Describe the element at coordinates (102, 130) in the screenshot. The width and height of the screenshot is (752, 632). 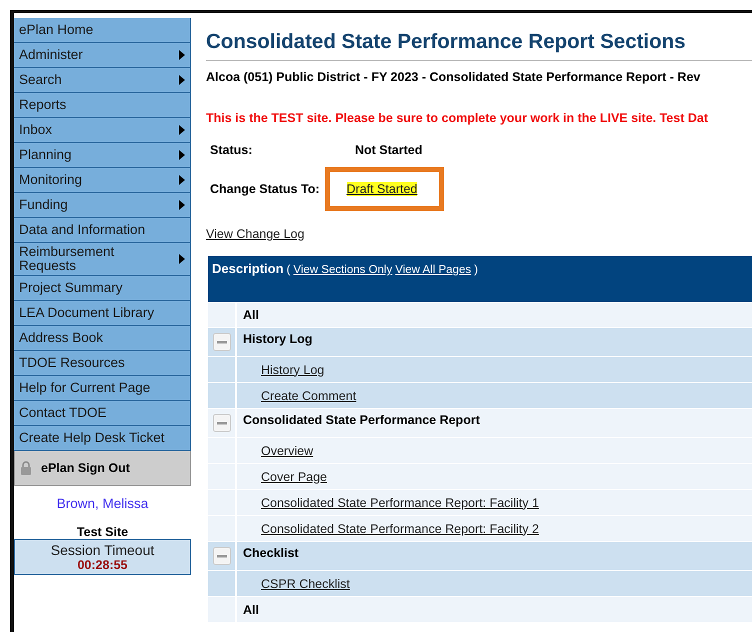
I see `sidebar-item: Inbox` at that location.